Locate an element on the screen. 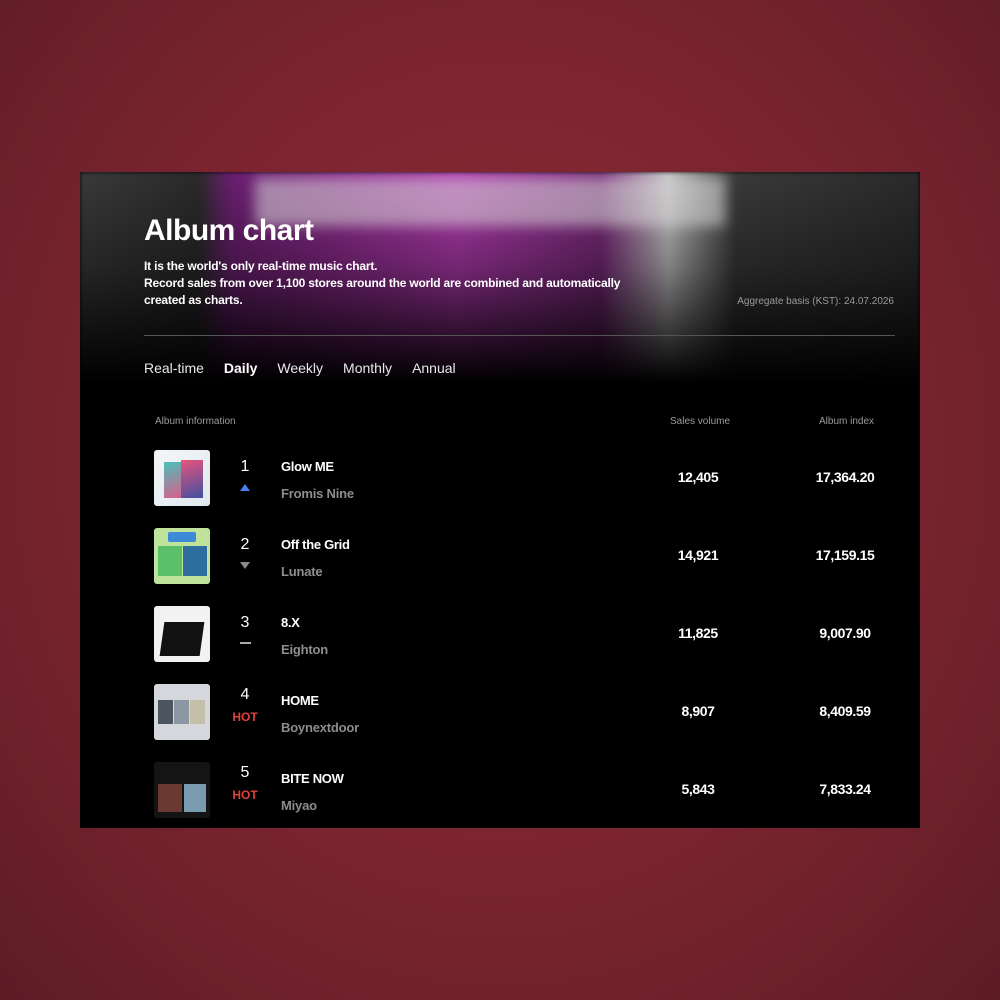  no-change-icon is located at coordinates (245, 643).